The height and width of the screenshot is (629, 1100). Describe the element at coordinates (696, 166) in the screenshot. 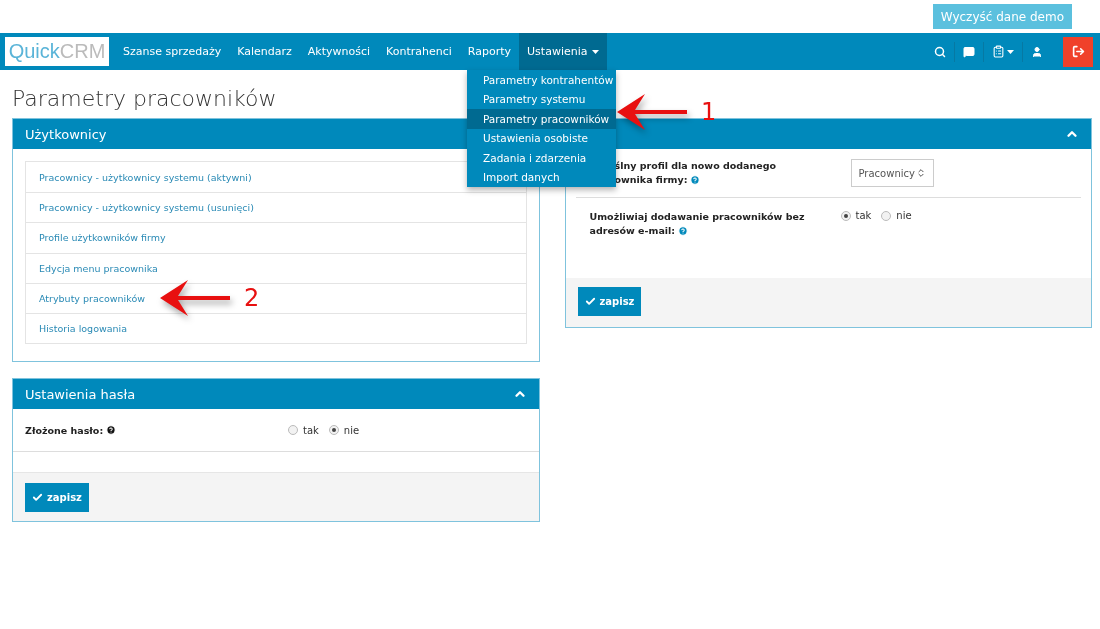

I see `setting-label: ślny profil dla nowo dodanego` at that location.